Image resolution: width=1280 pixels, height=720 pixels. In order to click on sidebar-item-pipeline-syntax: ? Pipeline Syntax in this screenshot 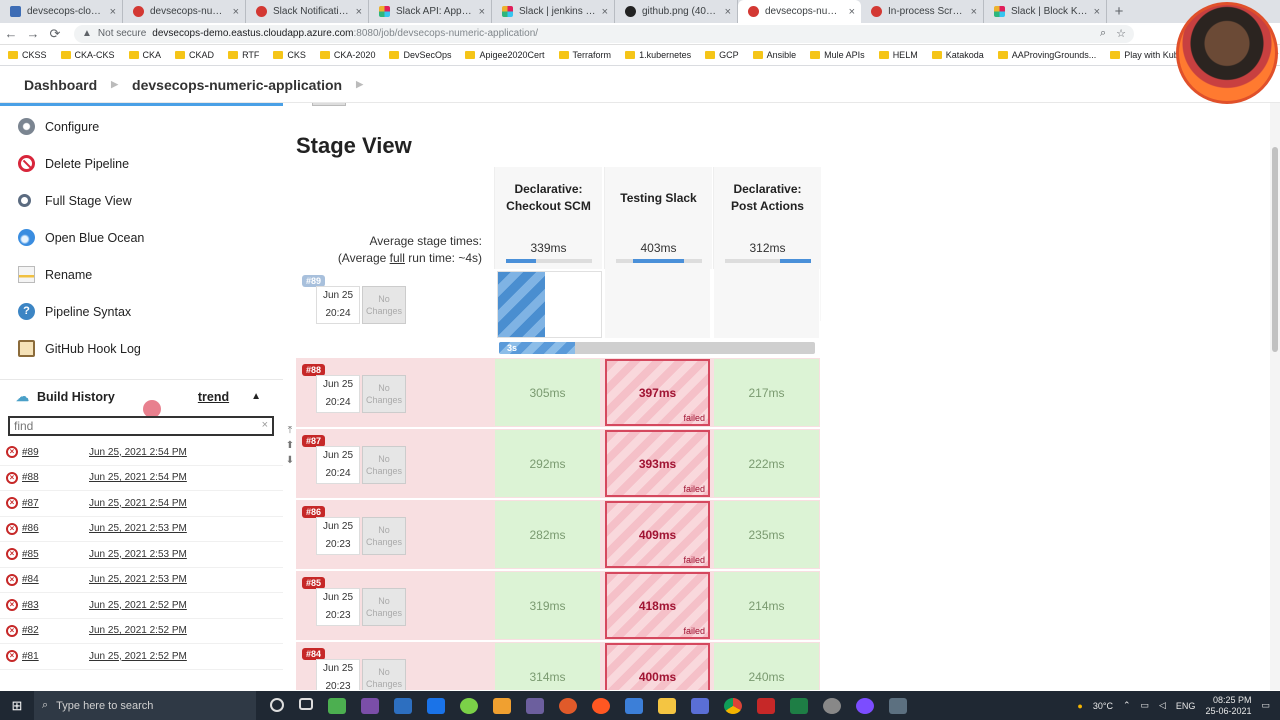, I will do `click(141, 311)`.